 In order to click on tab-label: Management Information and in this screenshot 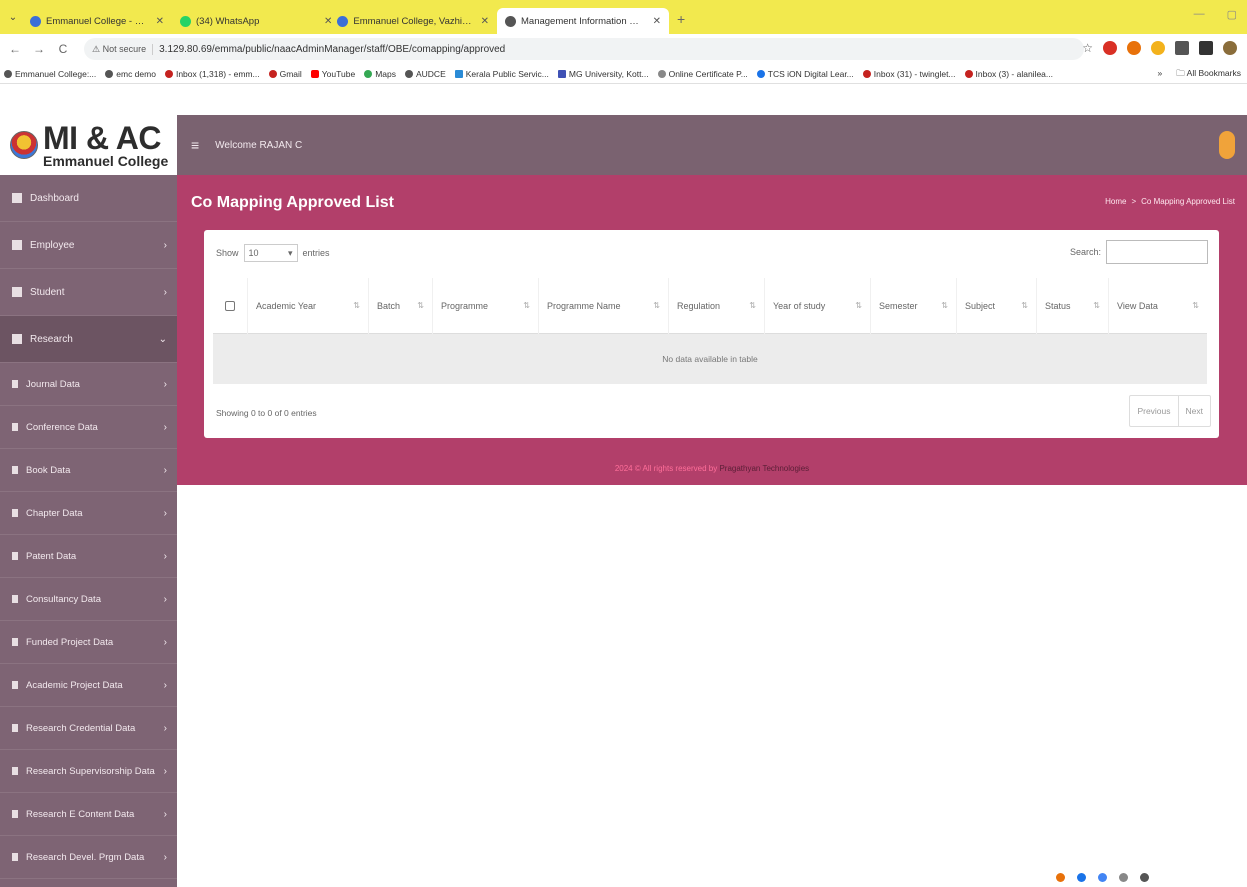, I will do `click(582, 21)`.